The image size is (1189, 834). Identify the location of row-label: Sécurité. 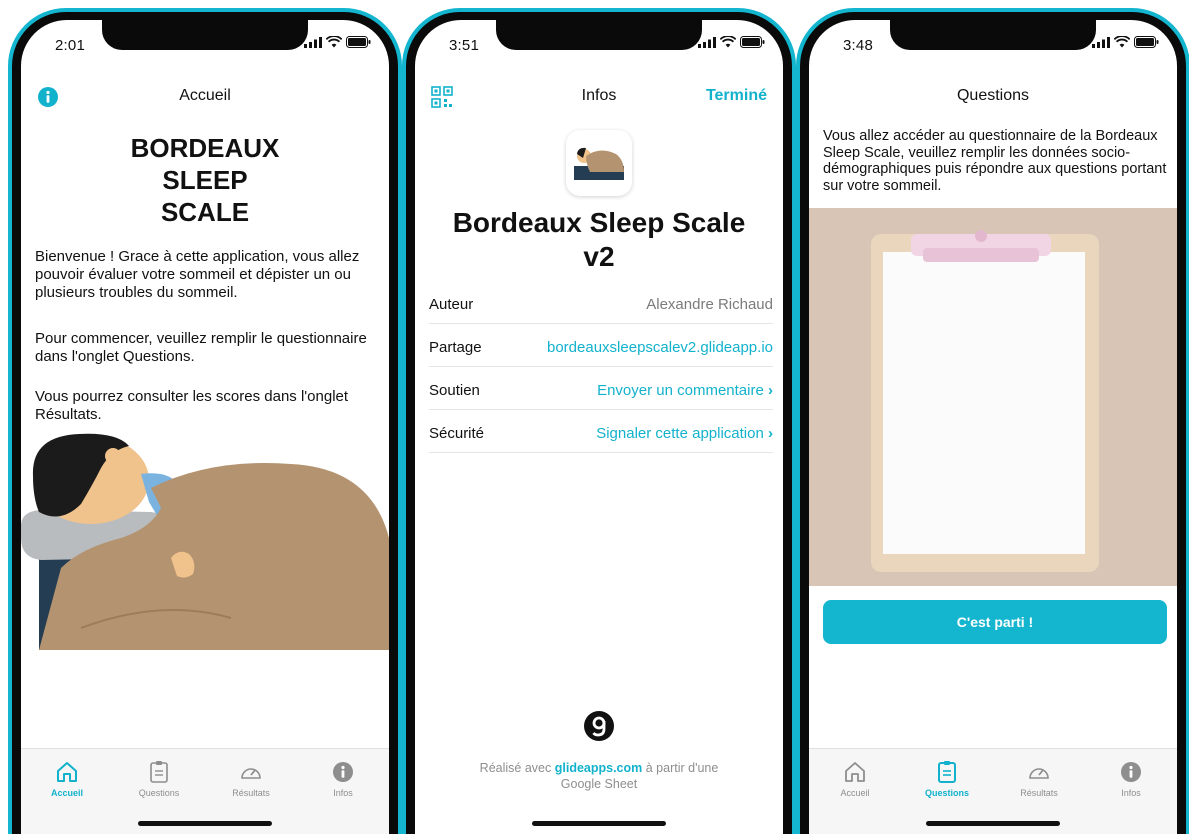
(457, 433).